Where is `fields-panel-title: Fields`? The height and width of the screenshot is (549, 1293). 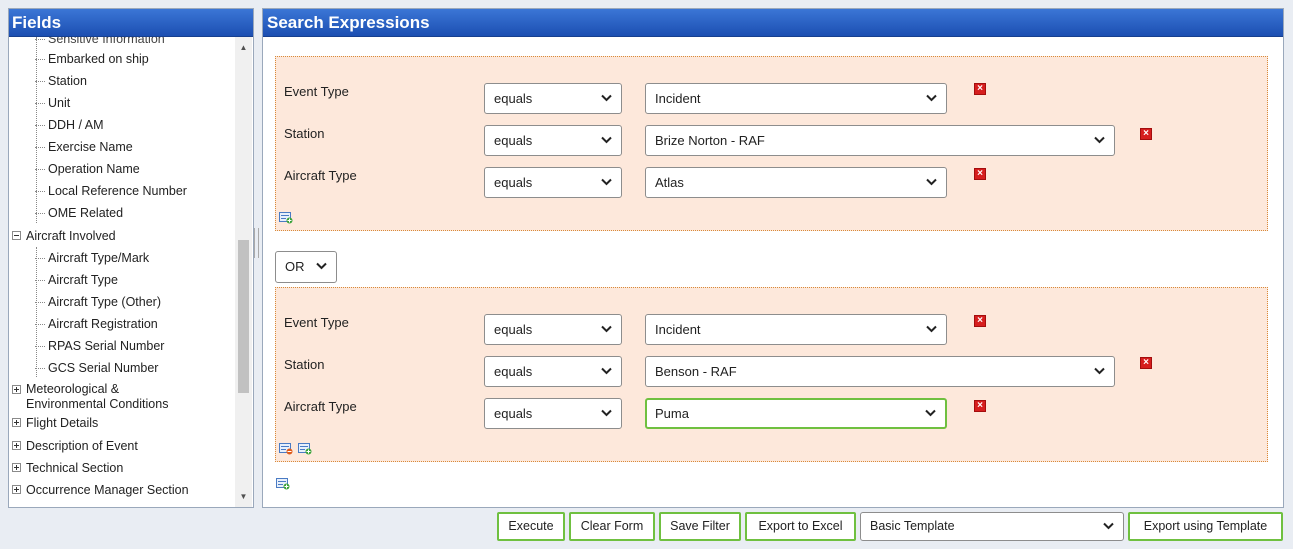
fields-panel-title: Fields is located at coordinates (131, 23).